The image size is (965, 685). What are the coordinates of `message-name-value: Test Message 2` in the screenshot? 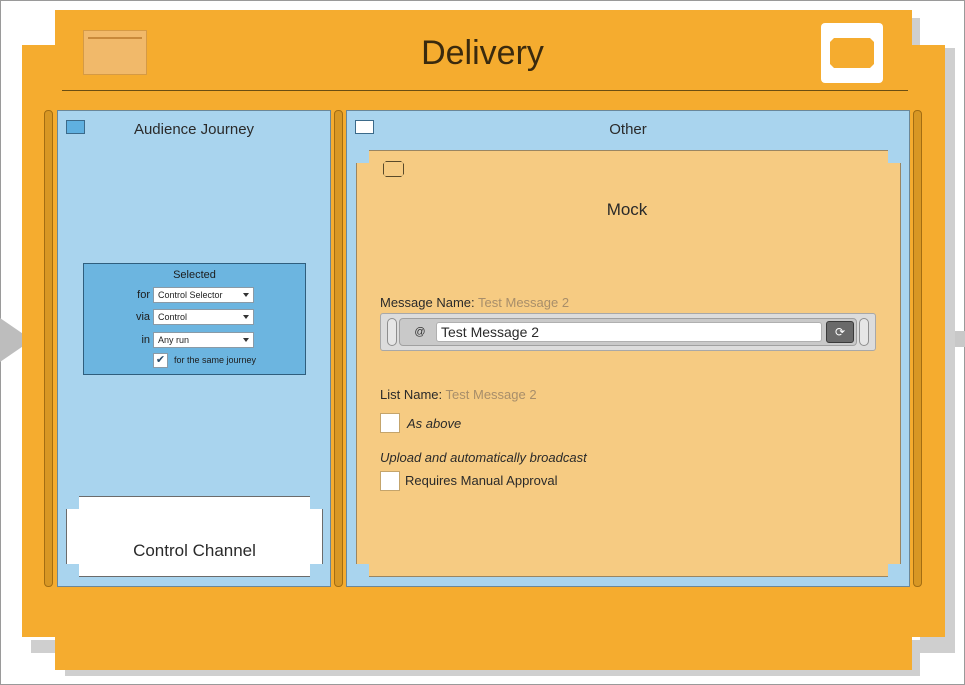 It's located at (524, 302).